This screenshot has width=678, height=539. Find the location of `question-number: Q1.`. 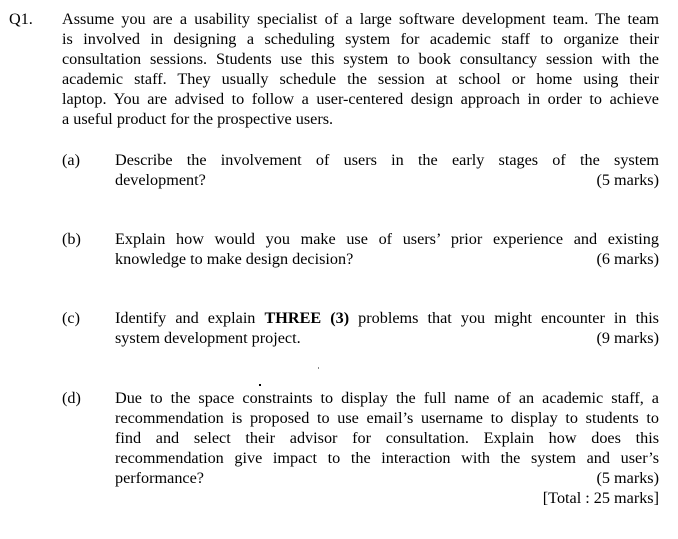

question-number: Q1. is located at coordinates (21, 19).